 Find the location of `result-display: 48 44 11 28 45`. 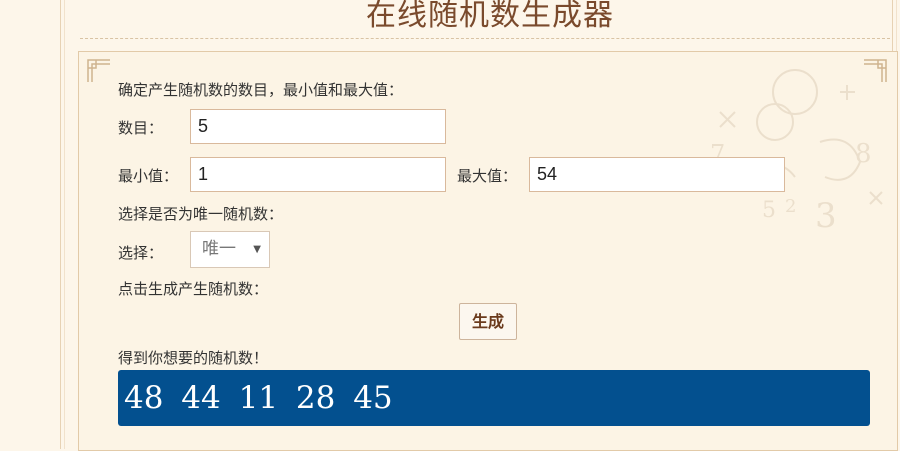

result-display: 48 44 11 28 45 is located at coordinates (494, 398).